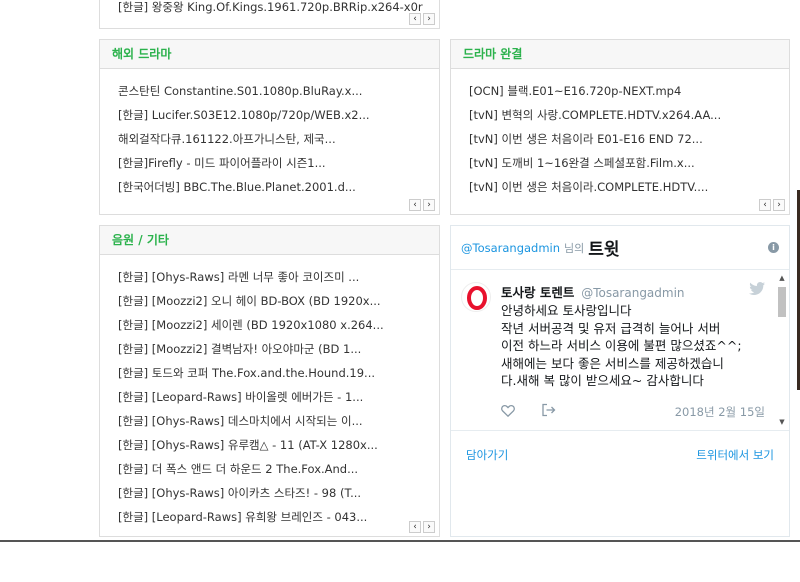  Describe the element at coordinates (782, 422) in the screenshot. I see `scroll-down-icon: ▼` at that location.